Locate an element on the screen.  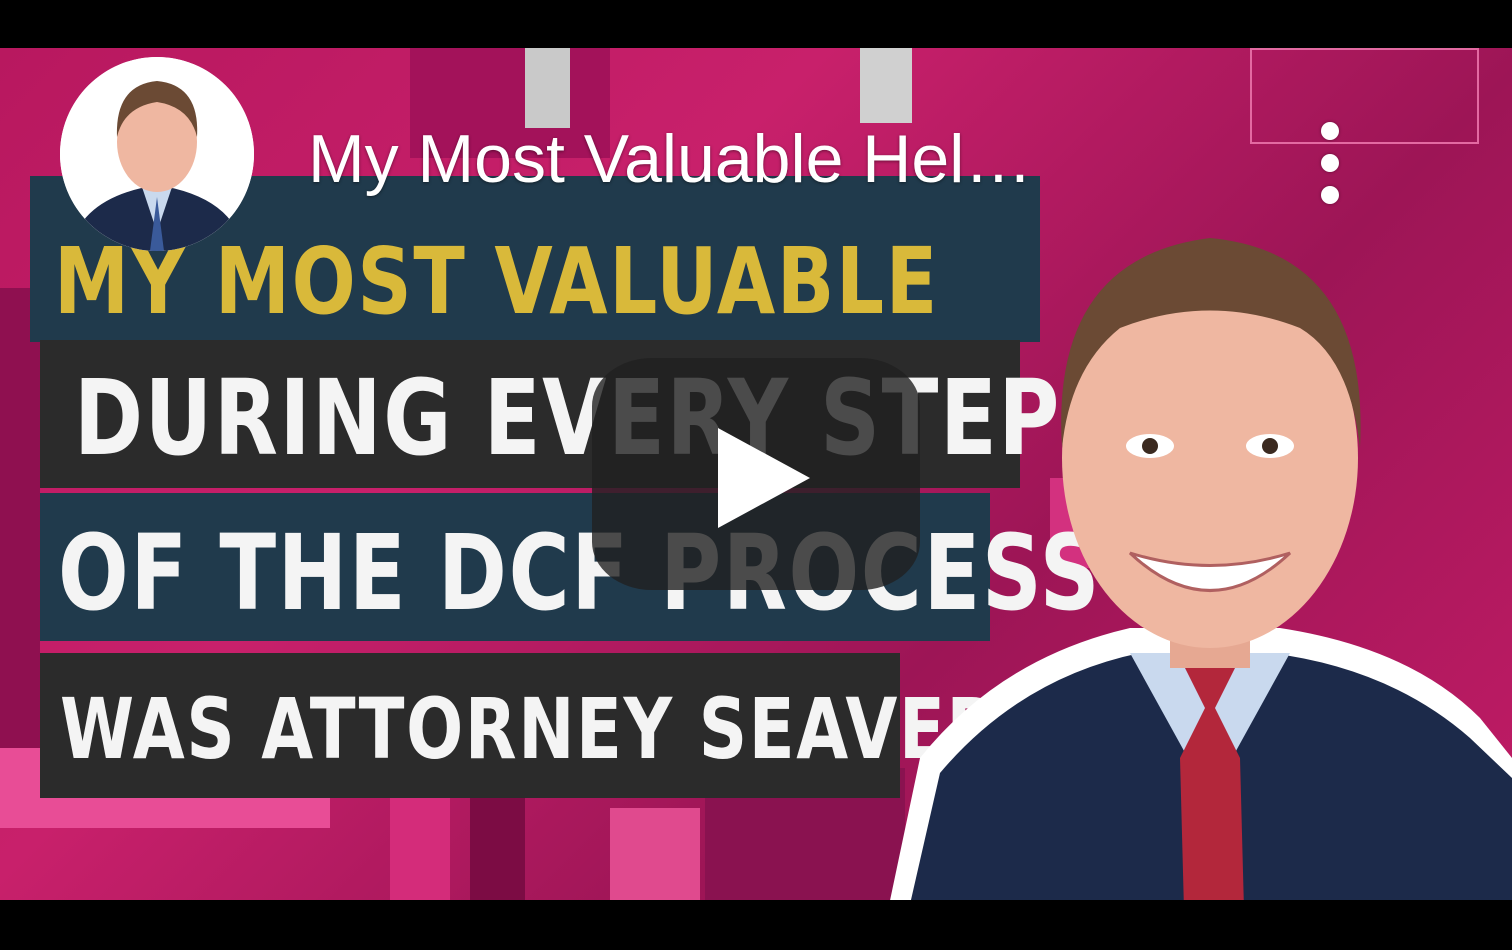
channel-avatar is located at coordinates (157, 154).